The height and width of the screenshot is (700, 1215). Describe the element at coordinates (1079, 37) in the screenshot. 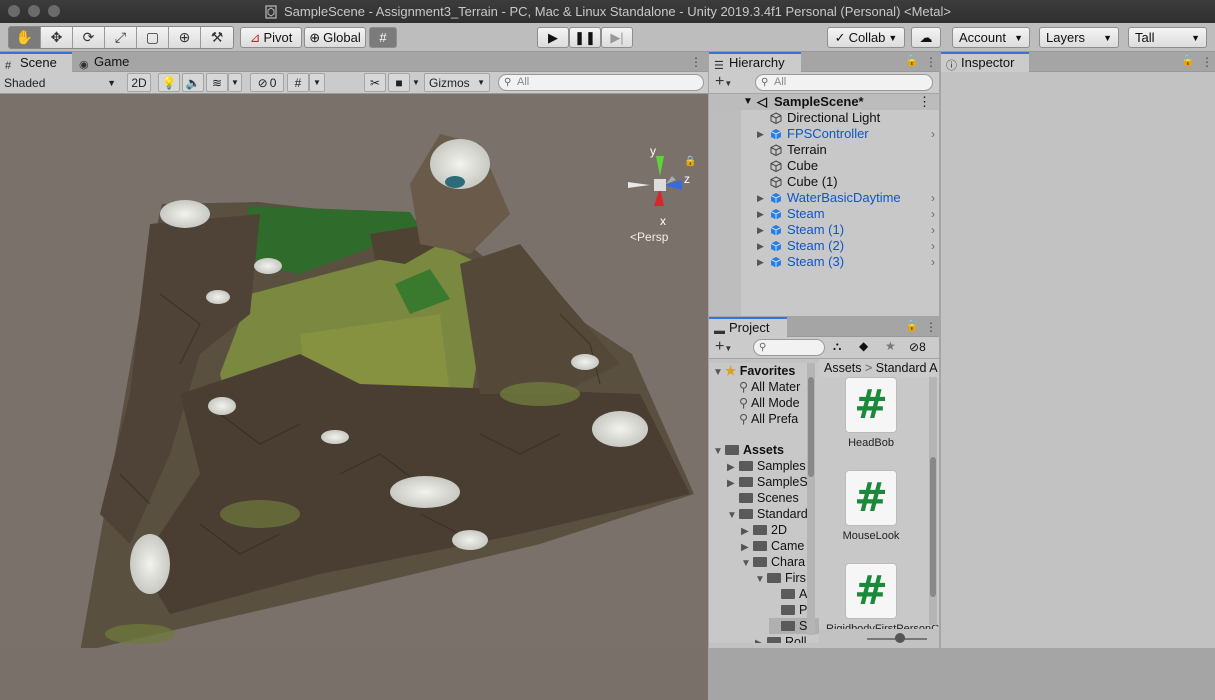

I see `layers-dropdown: Layers ▼` at that location.